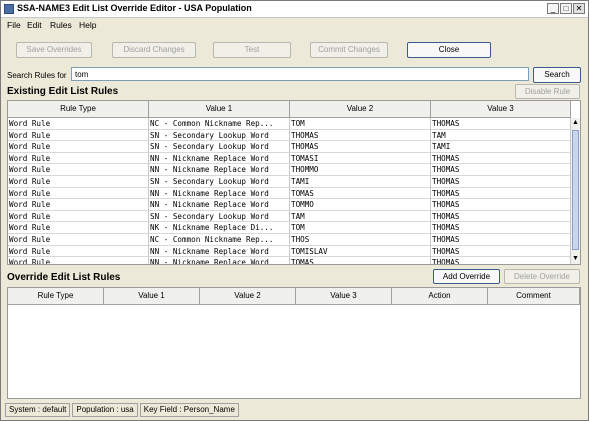 This screenshot has width=589, height=421. What do you see at coordinates (294, 25) in the screenshot?
I see `menu-bar: File Edit Rules Help` at bounding box center [294, 25].